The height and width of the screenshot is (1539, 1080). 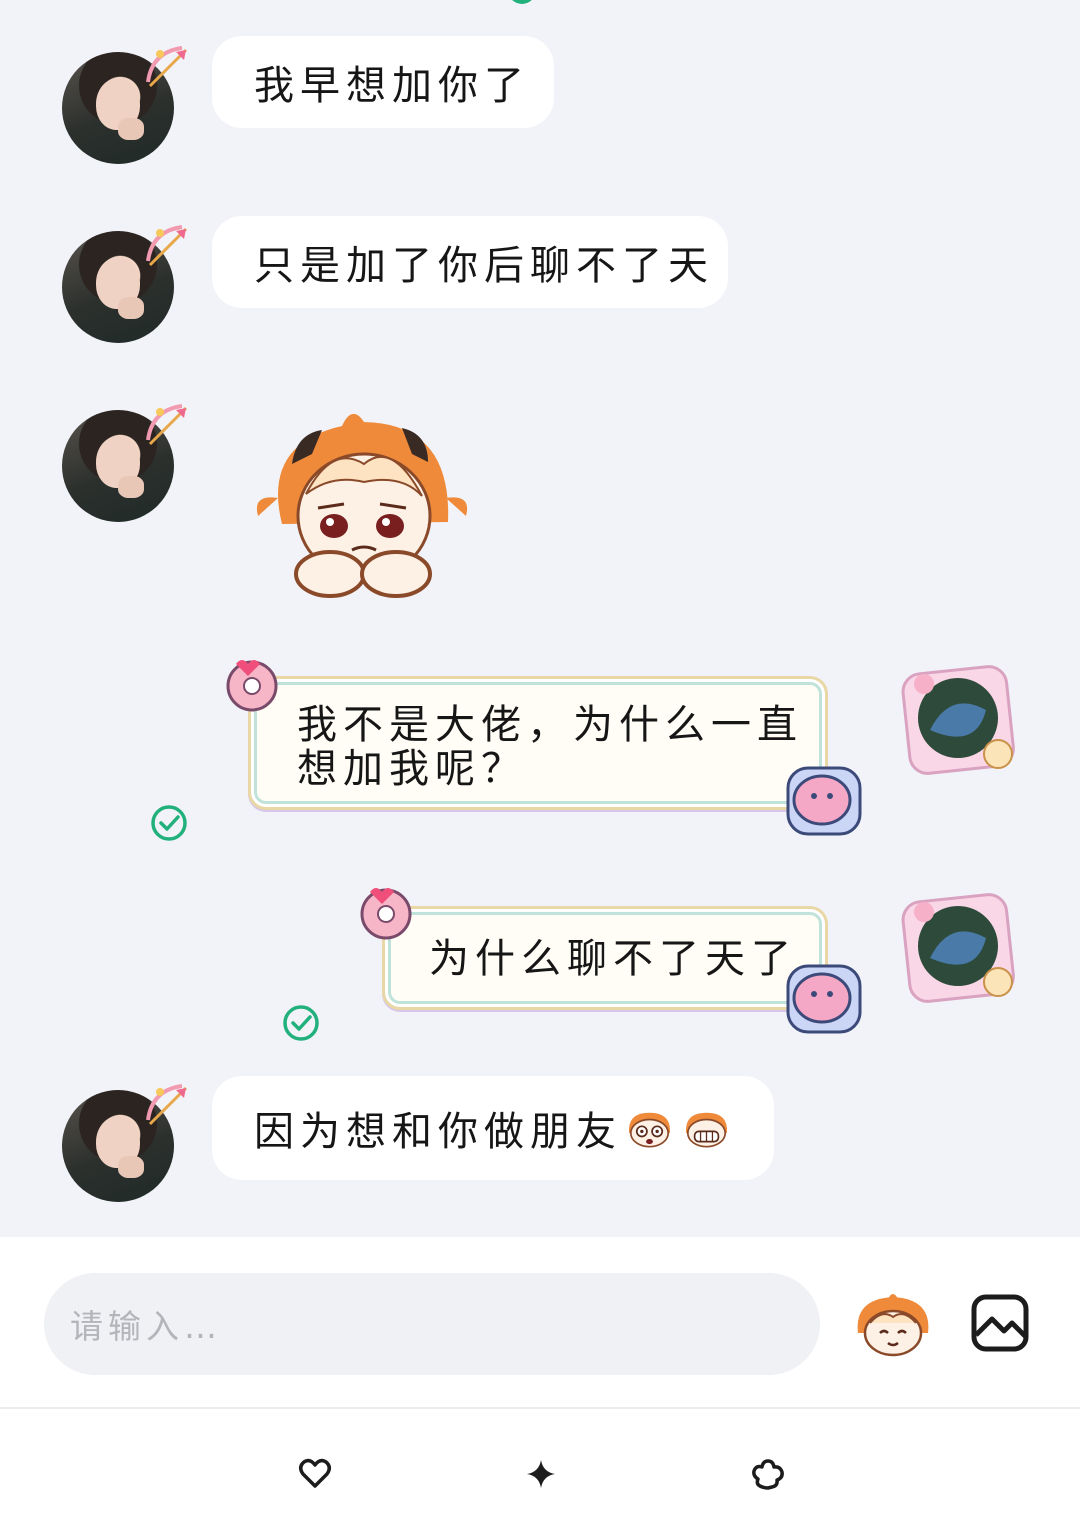 What do you see at coordinates (522, 2) in the screenshot?
I see `status-dot` at bounding box center [522, 2].